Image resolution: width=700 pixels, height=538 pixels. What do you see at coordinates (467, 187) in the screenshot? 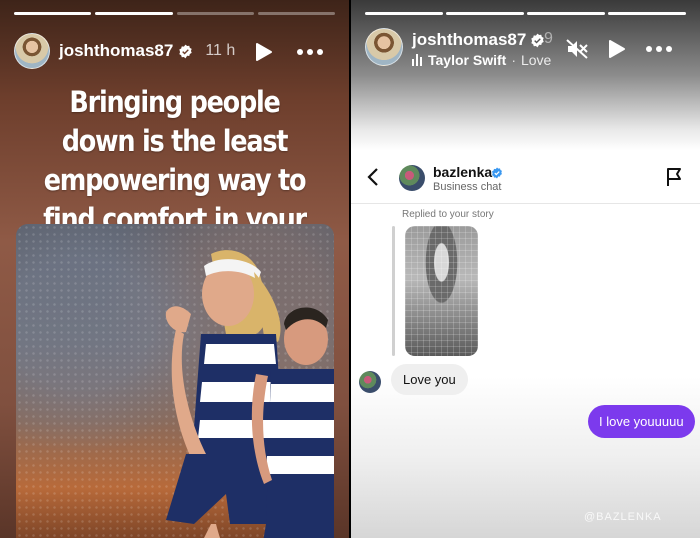
I see `chat-subtitle: Business chat` at bounding box center [467, 187].